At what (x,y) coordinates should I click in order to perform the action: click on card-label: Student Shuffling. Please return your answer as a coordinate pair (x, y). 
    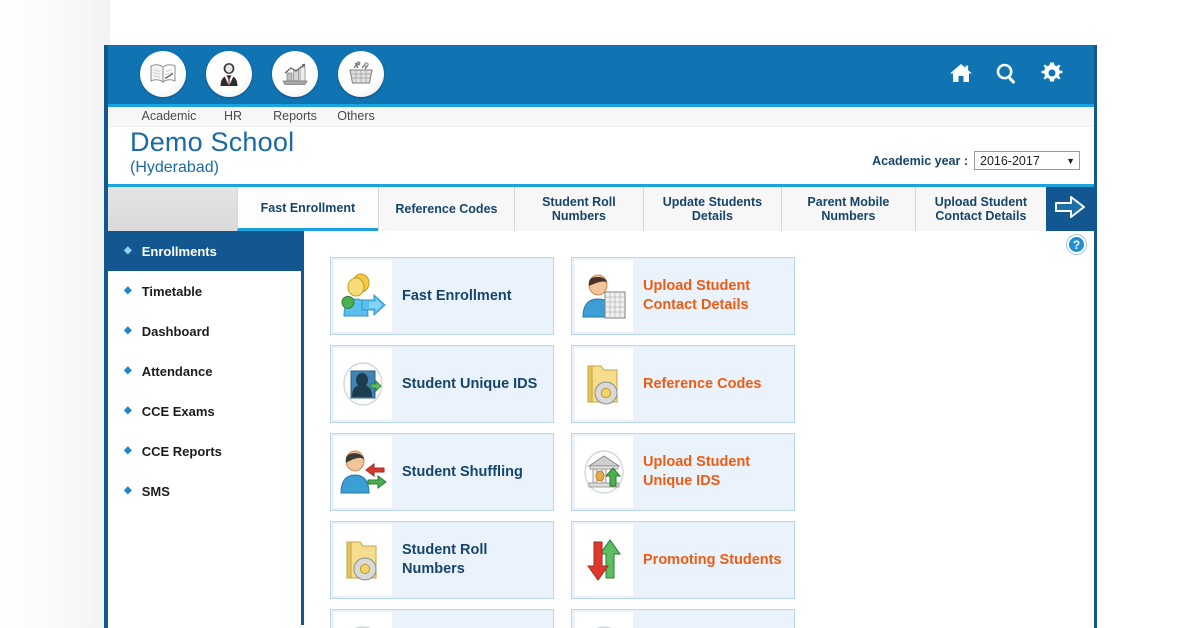
    Looking at the image, I should click on (462, 471).